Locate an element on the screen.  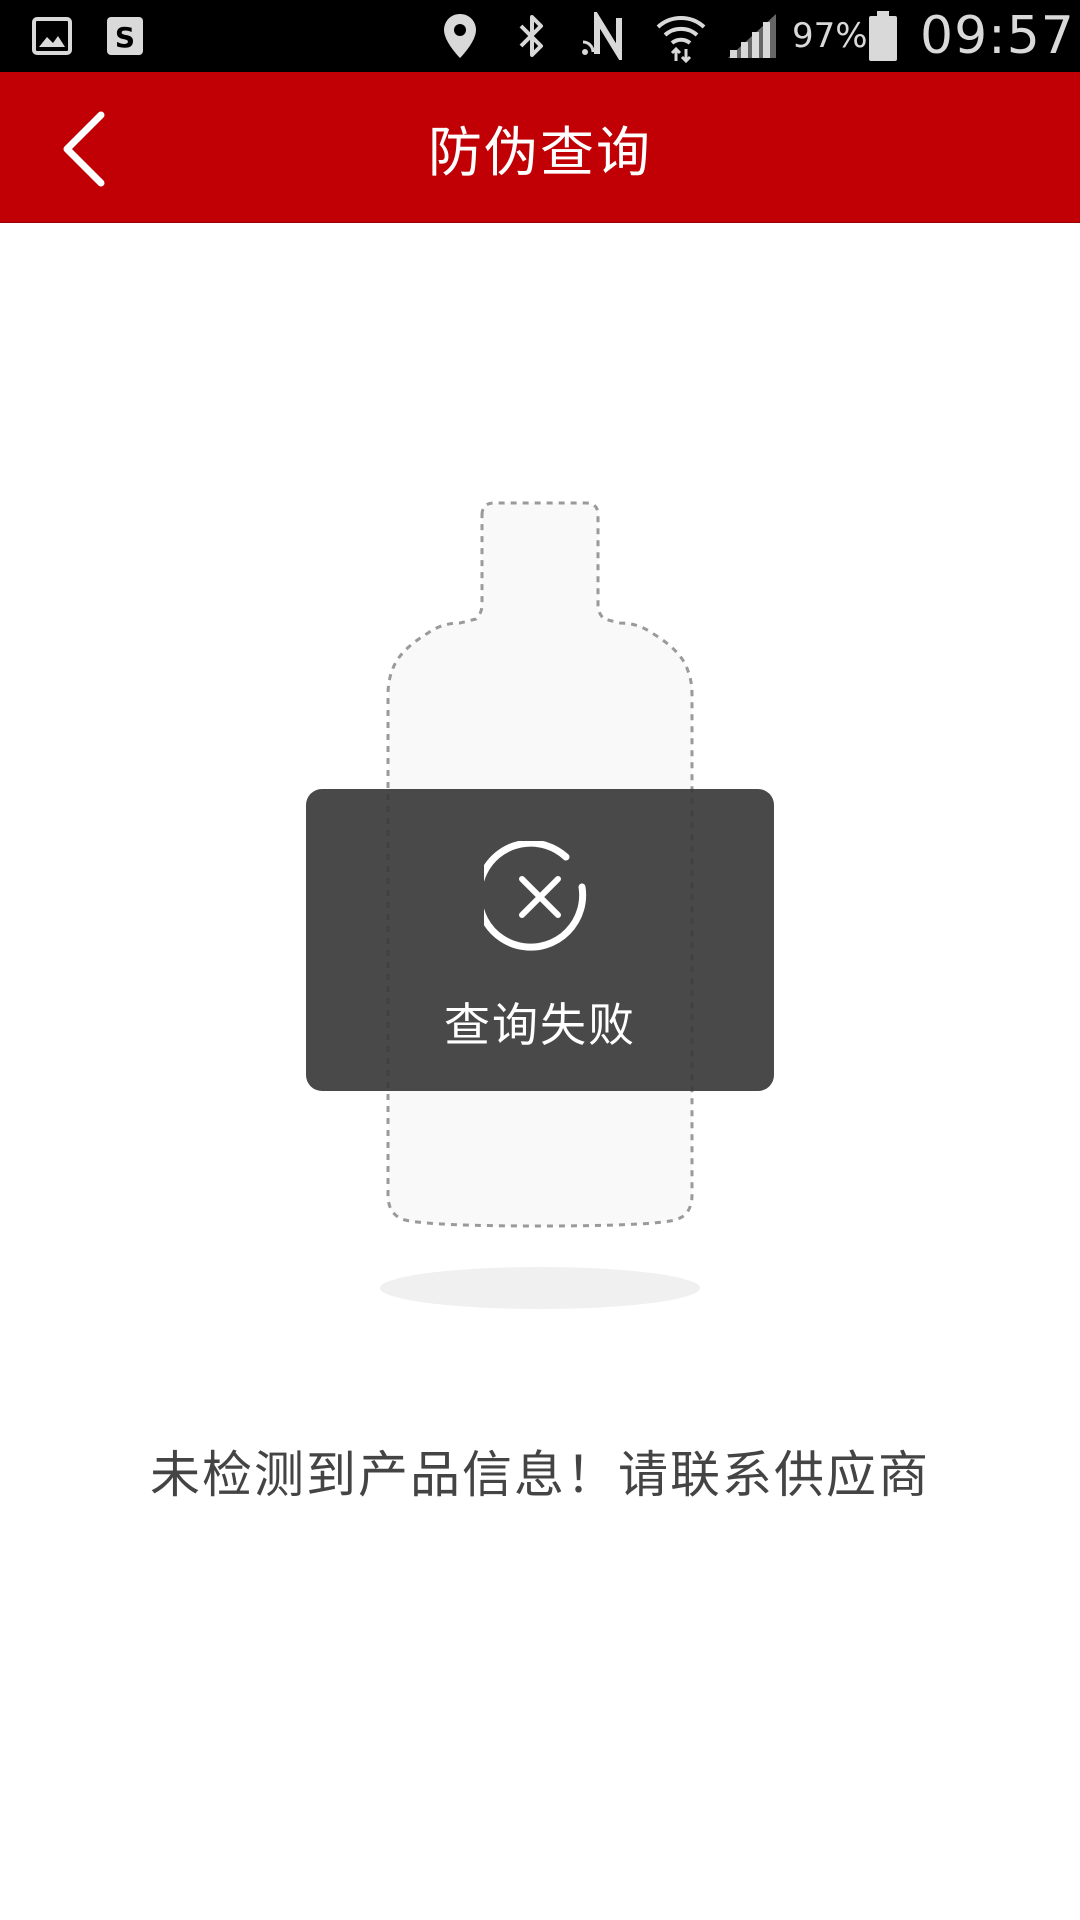
error-toast: 查询失败 is located at coordinates (540, 940).